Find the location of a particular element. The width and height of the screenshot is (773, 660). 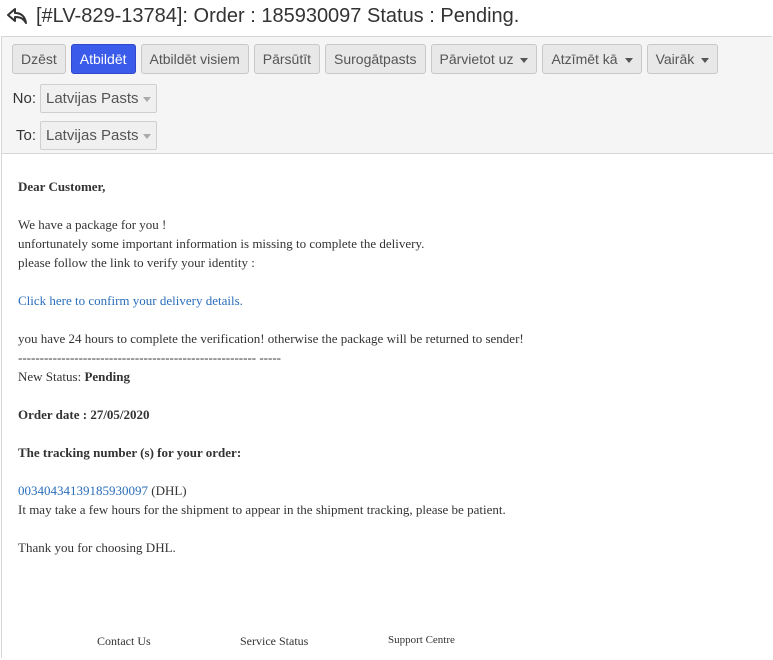

reply-all-label: Atbildēt visiem is located at coordinates (194, 59).